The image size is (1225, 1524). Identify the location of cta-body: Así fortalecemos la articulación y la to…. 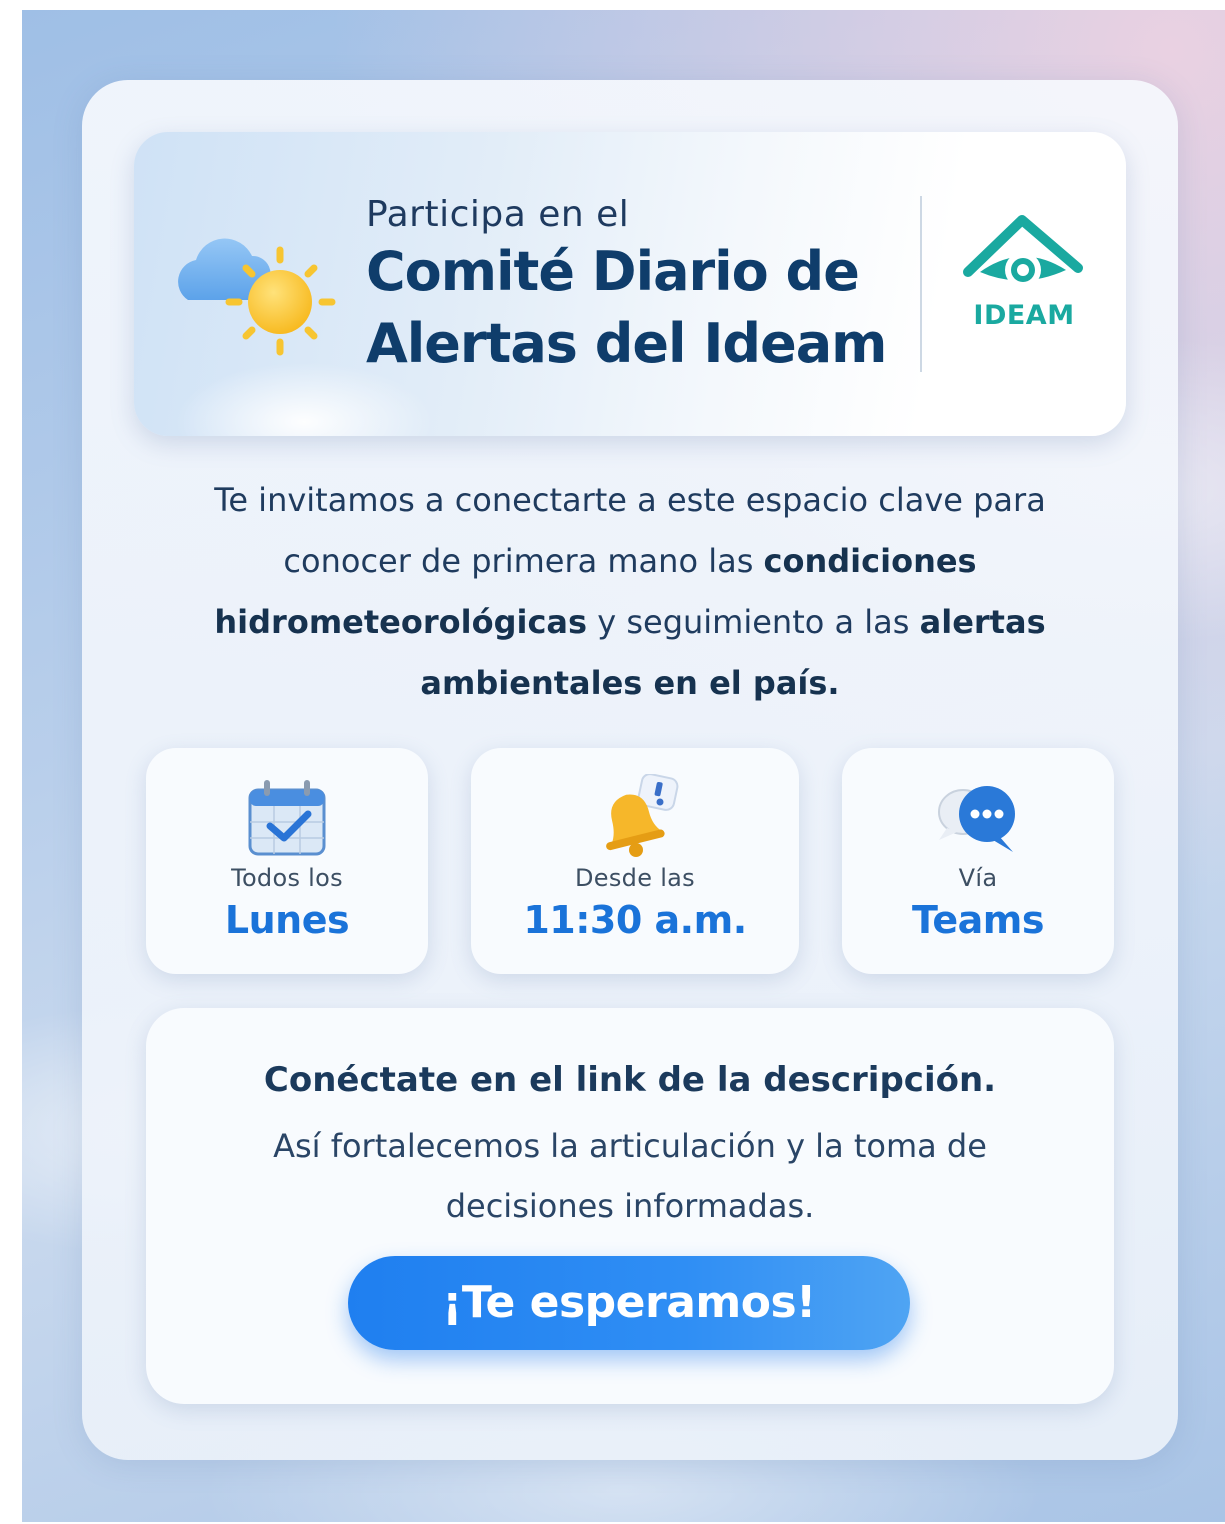
(630, 1176).